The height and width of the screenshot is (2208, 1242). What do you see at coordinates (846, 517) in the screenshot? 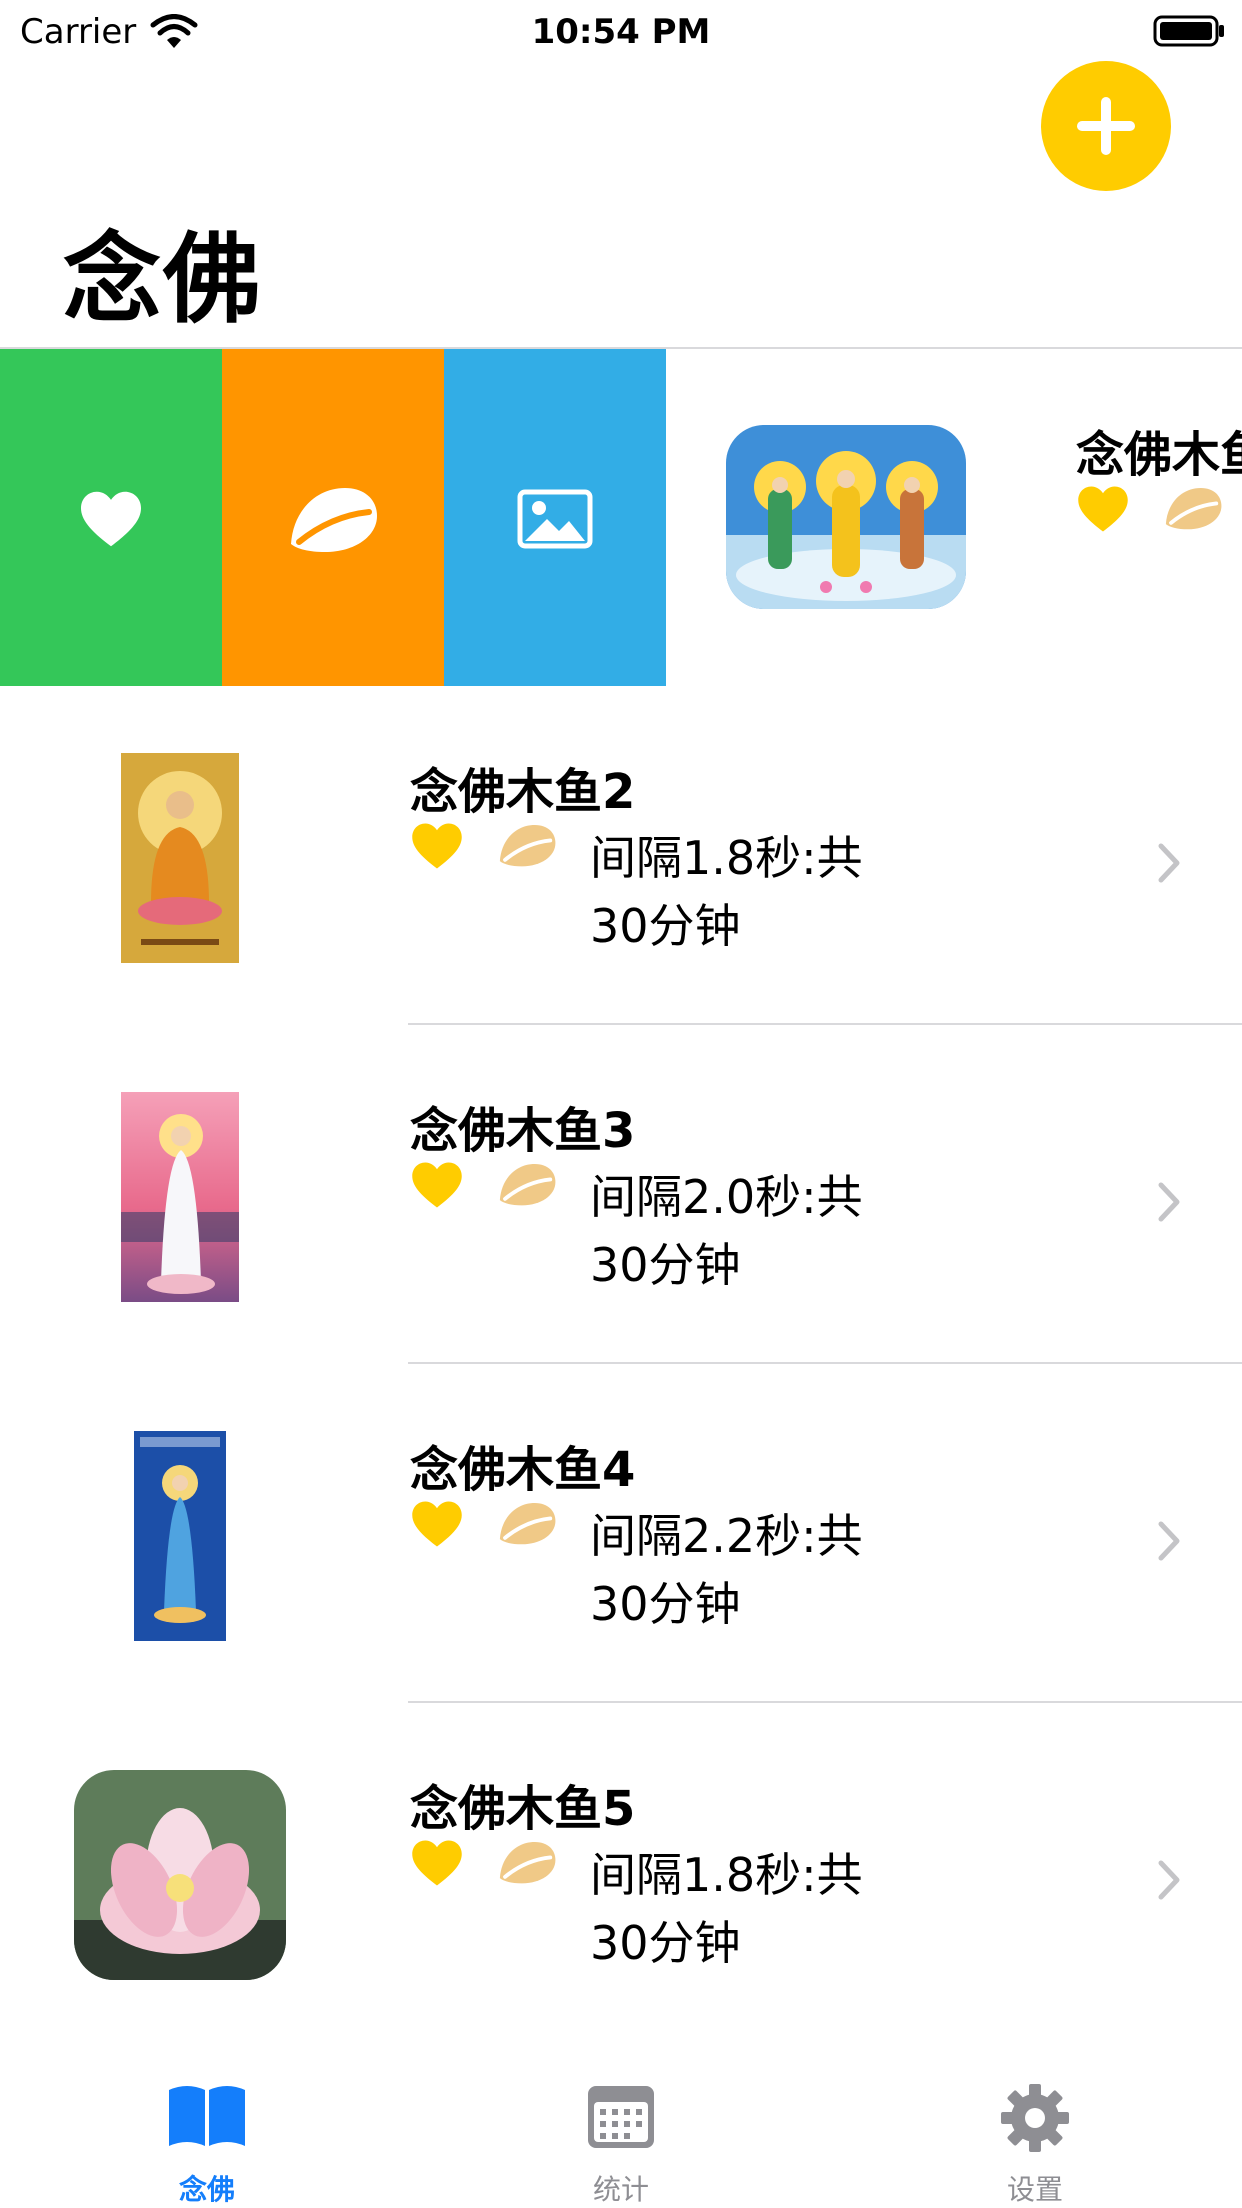
I see `buddha-trinity-image` at bounding box center [846, 517].